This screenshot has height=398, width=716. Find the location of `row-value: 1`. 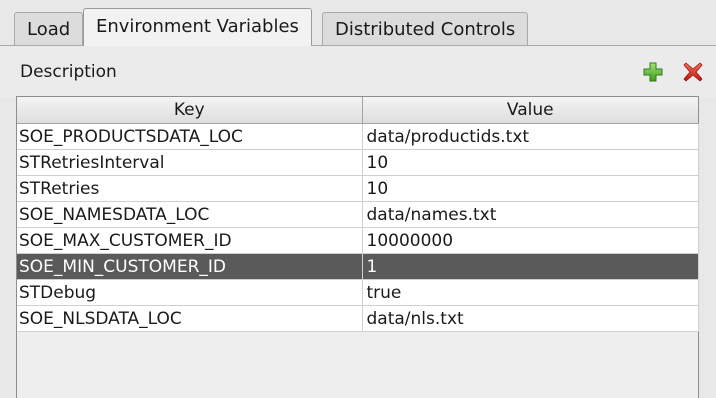

row-value: 1 is located at coordinates (530, 266).